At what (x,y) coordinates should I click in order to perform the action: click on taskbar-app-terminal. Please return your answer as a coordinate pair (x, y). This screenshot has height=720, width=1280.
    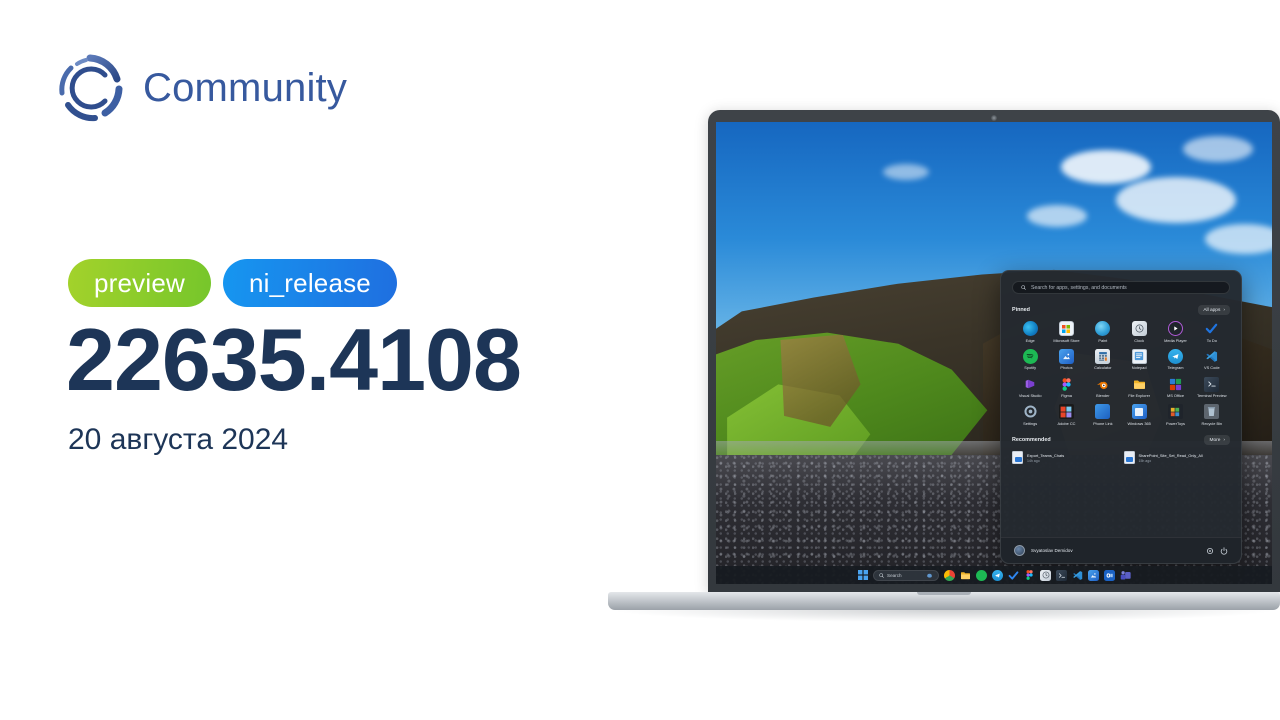
    Looking at the image, I should click on (1061, 575).